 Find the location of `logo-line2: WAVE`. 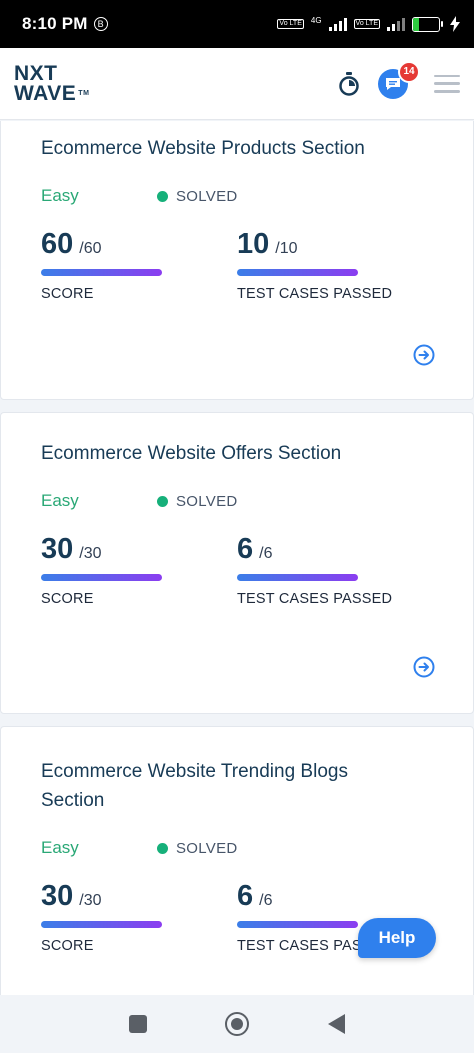

logo-line2: WAVE is located at coordinates (45, 93).